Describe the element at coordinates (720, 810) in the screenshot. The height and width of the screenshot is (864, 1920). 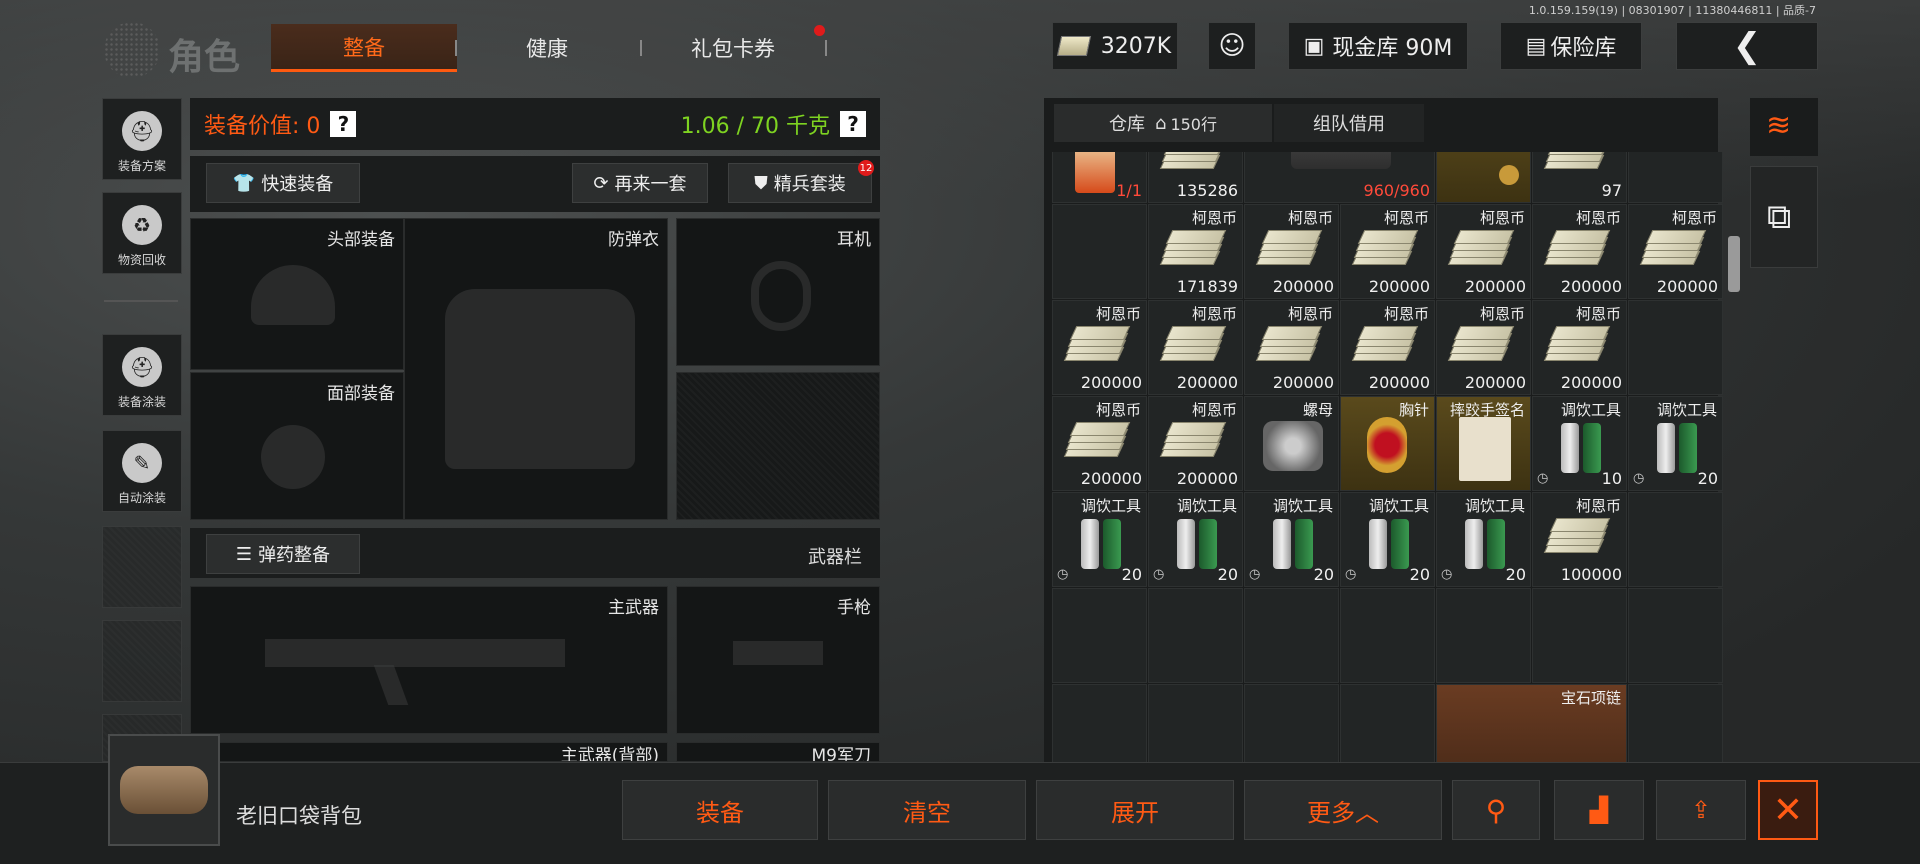
I see `equip-button: 装备` at that location.